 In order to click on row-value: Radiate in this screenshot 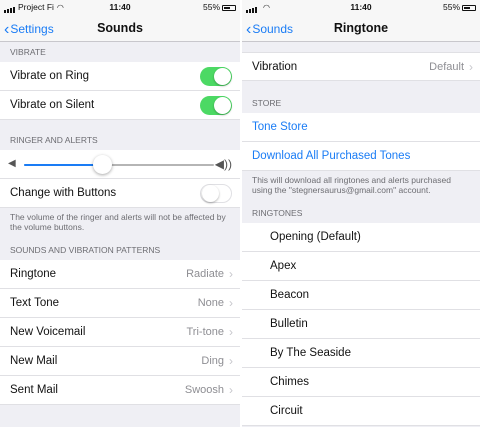, I will do `click(205, 274)`.